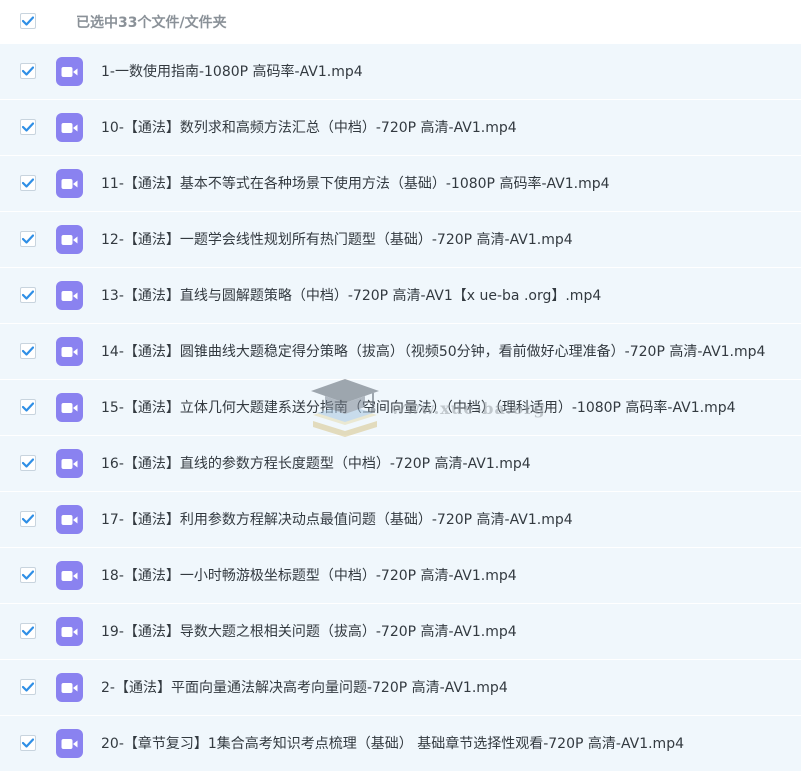 This screenshot has width=801, height=773. I want to click on file-row: 10-【通法】数列求和高频方法汇总（中档）-720P 高清-AV1.mp4, so click(400, 128).